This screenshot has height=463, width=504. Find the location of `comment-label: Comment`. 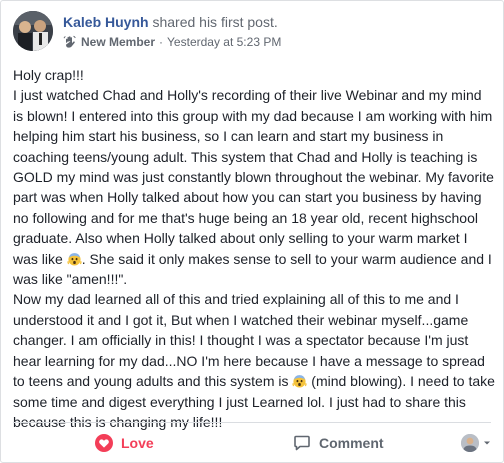

comment-label: Comment is located at coordinates (351, 443).